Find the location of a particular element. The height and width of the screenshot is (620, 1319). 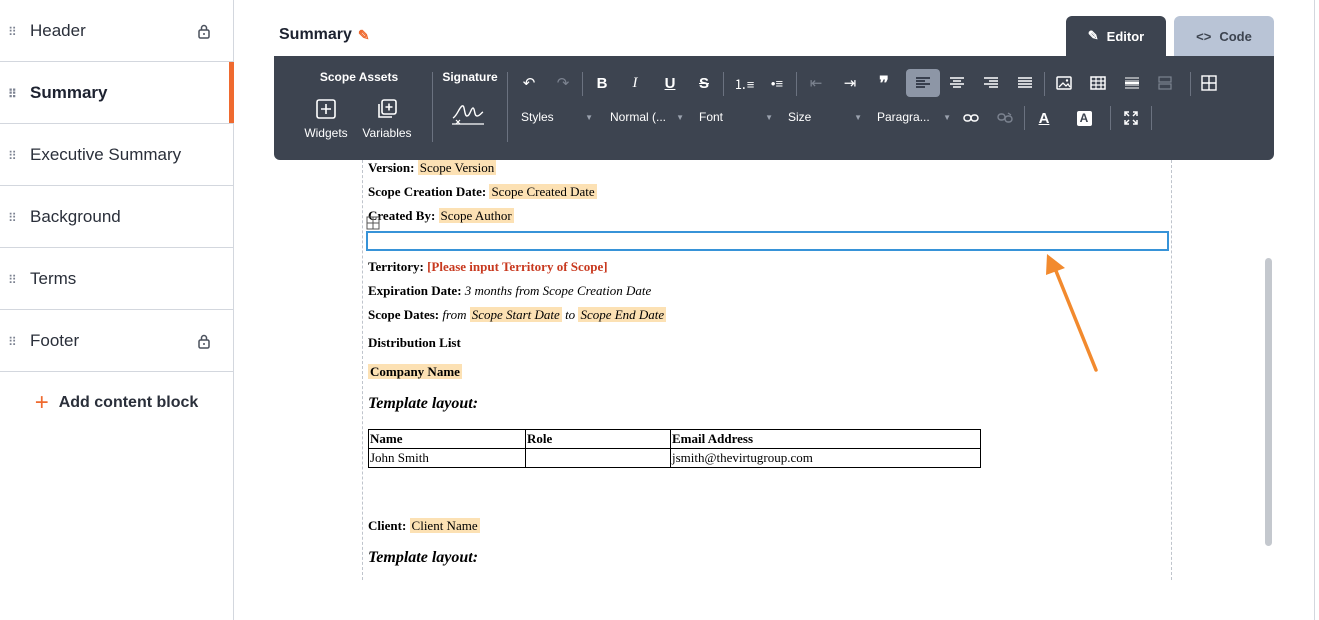

italic-icon: I is located at coordinates (635, 83).